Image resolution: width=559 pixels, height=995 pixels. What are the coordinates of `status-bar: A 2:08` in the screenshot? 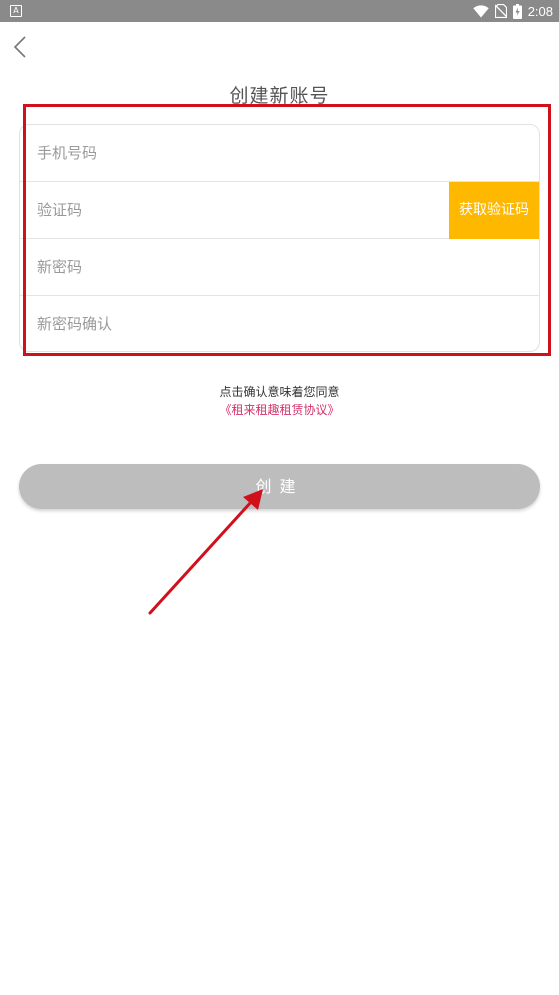 It's located at (279, 11).